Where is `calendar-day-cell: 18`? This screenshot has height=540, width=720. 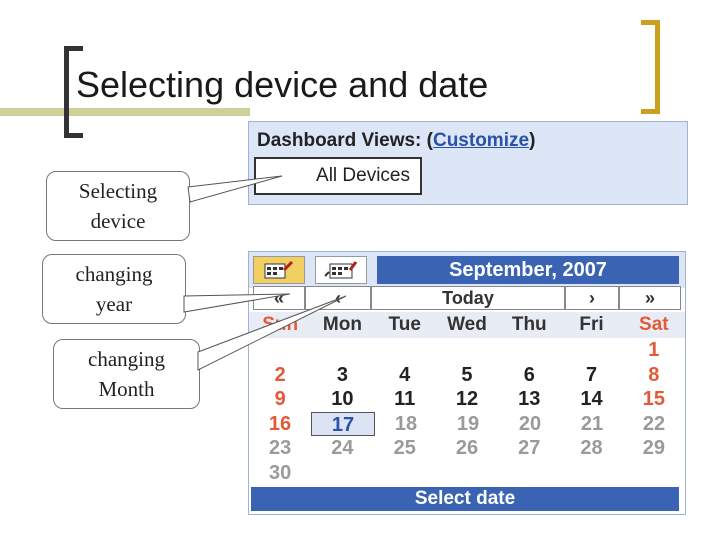 calendar-day-cell: 18 is located at coordinates (406, 424).